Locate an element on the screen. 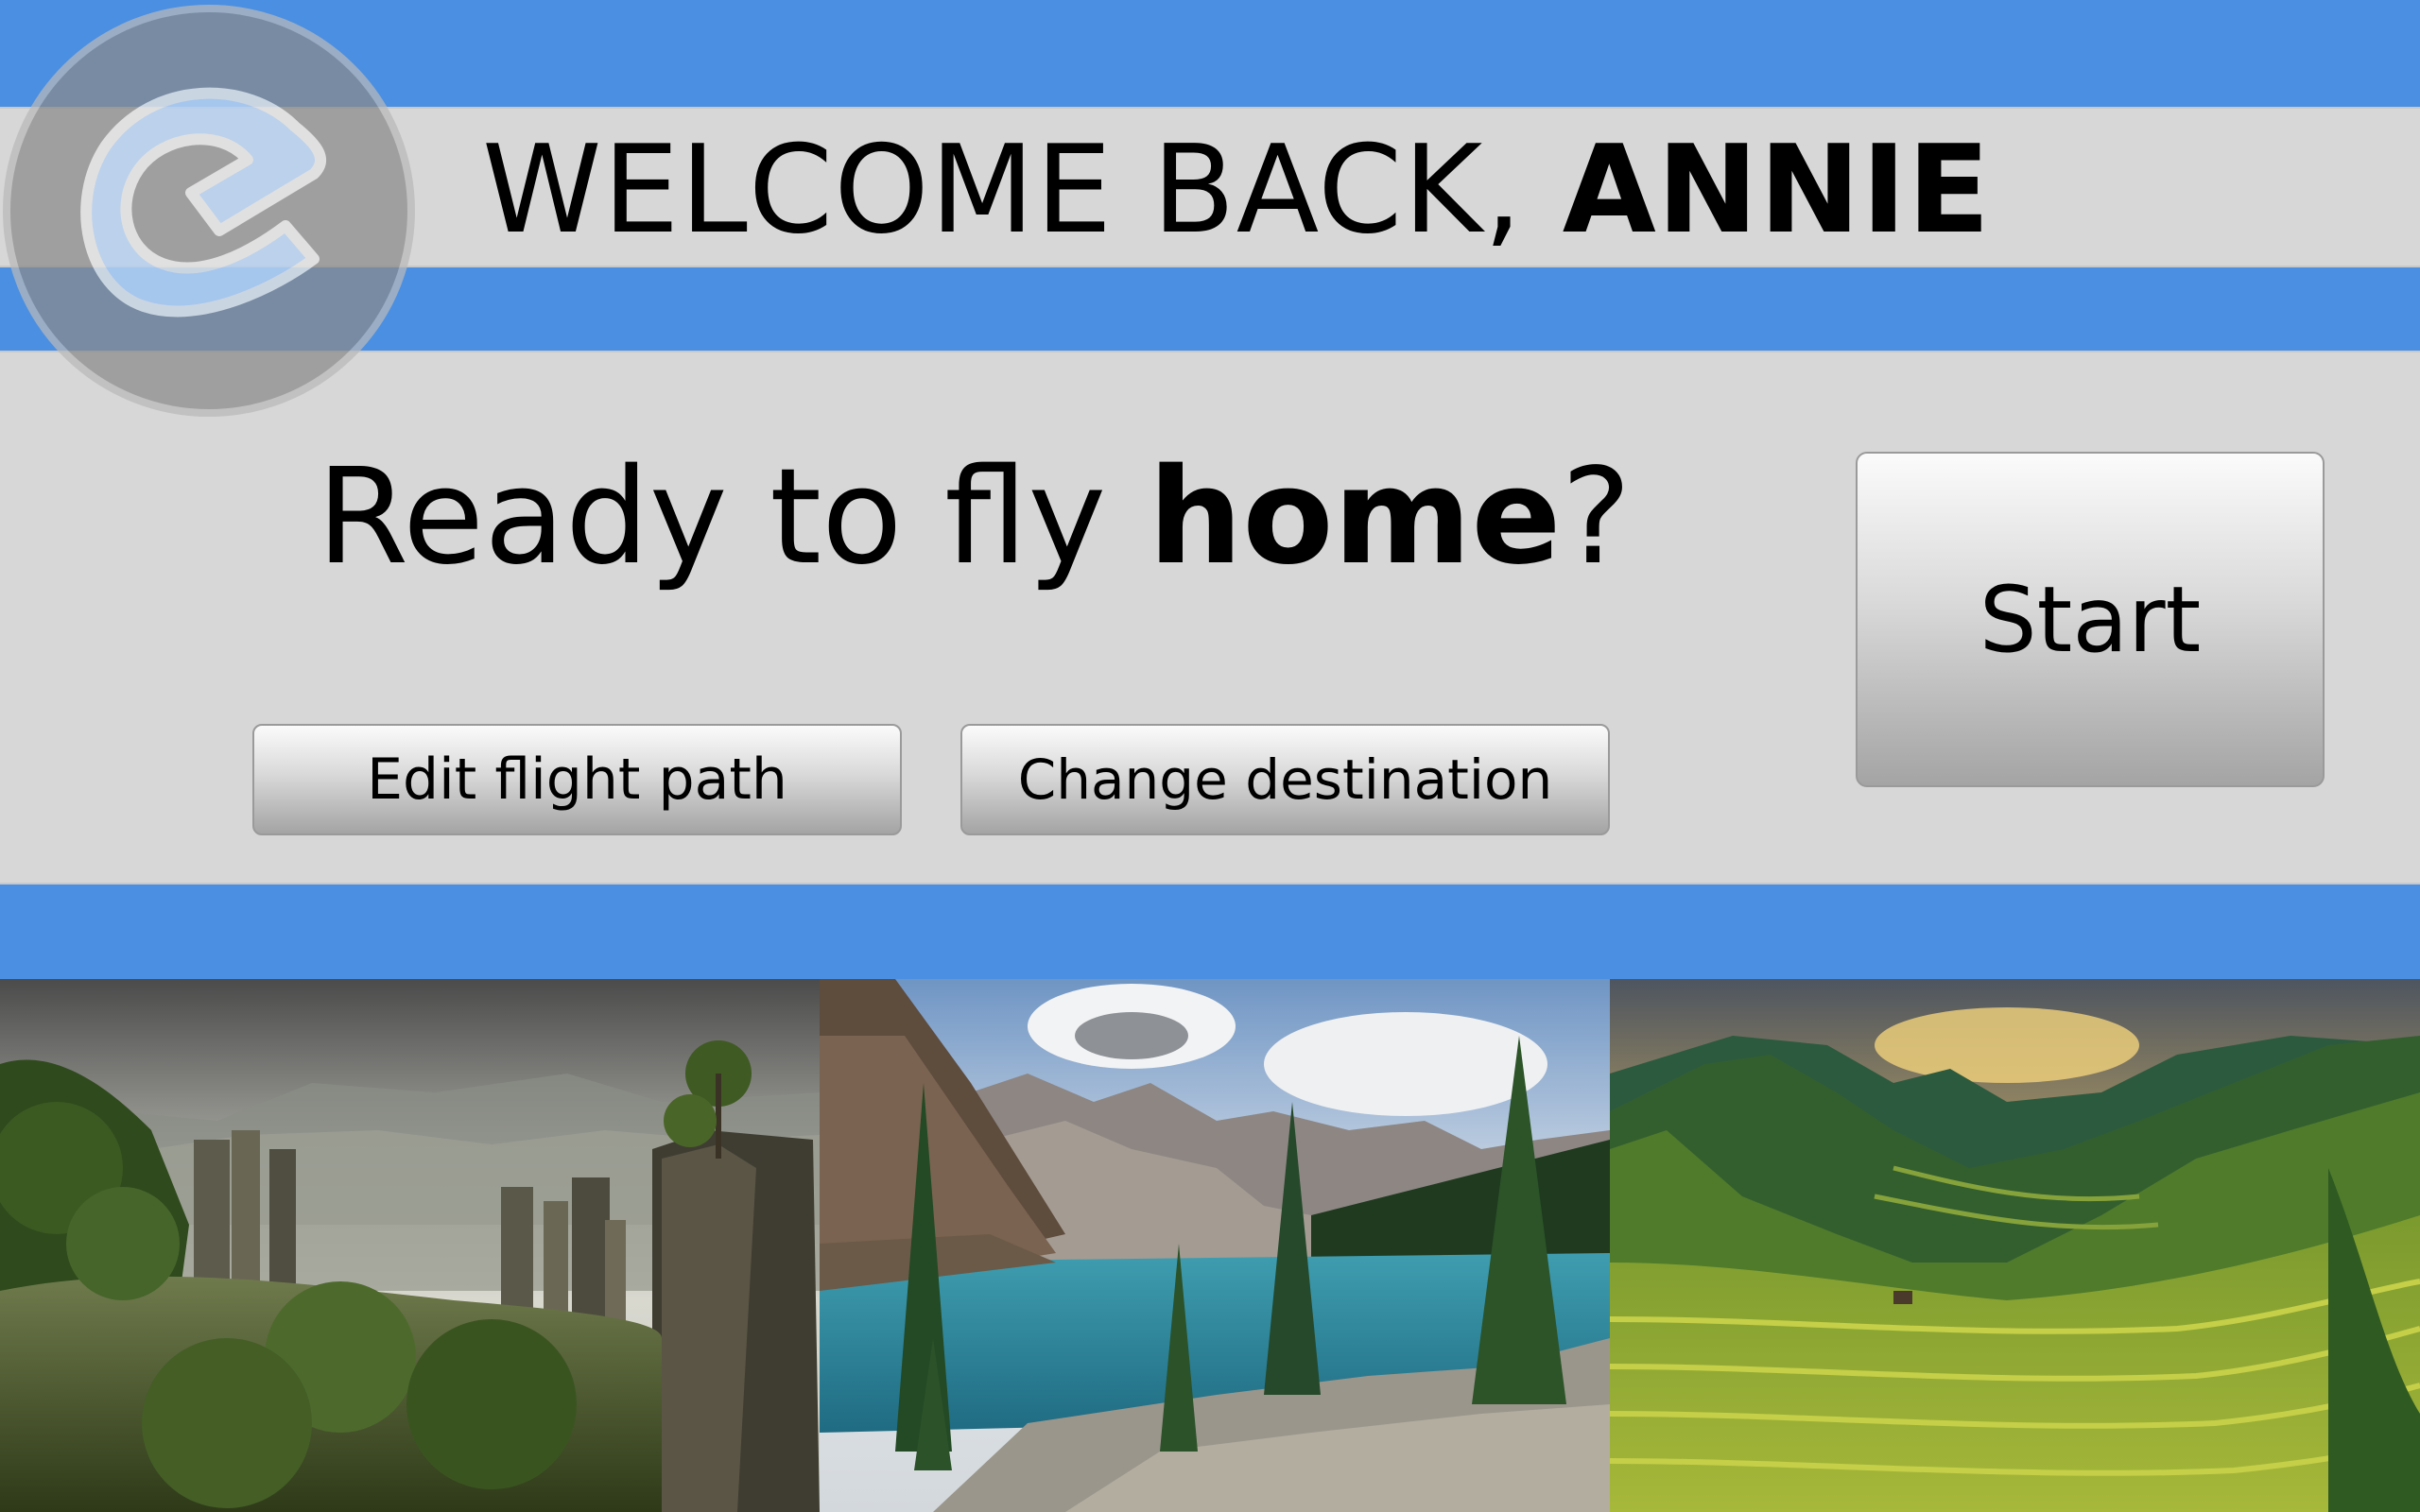 This screenshot has width=2420, height=1512. welcome-greeting: WELCOME BACK, is located at coordinates (1002, 190).